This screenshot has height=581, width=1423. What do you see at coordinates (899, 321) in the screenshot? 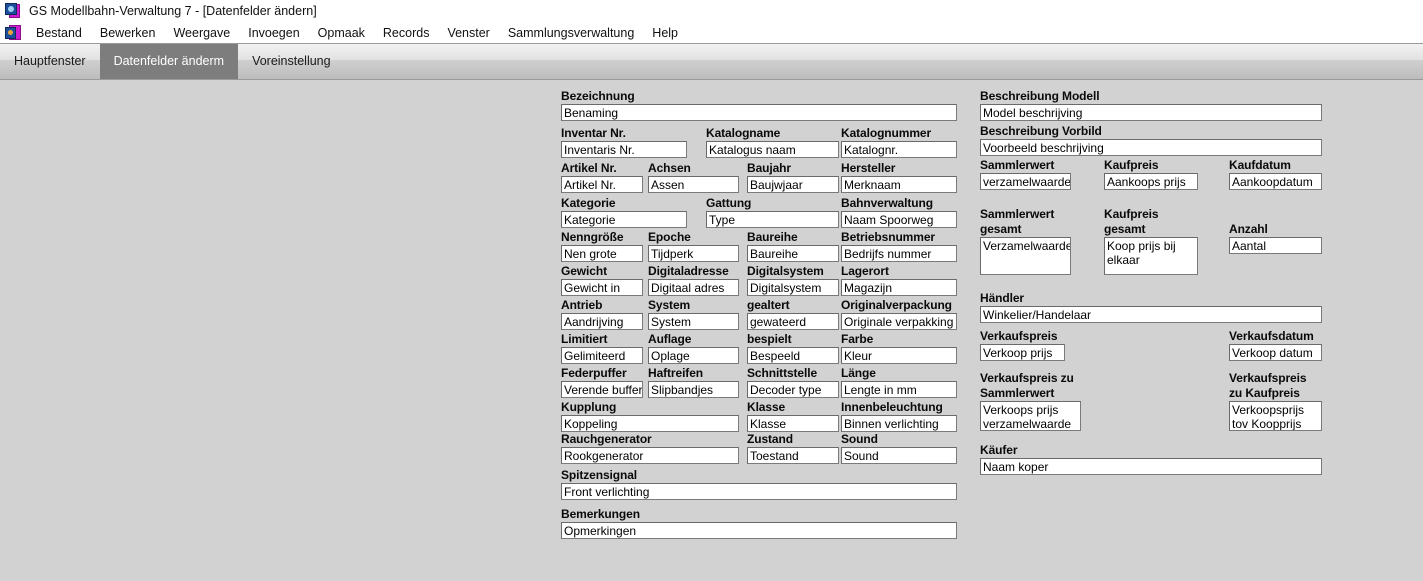
I see `field-input-originalverpackung: Originale verpakking` at bounding box center [899, 321].